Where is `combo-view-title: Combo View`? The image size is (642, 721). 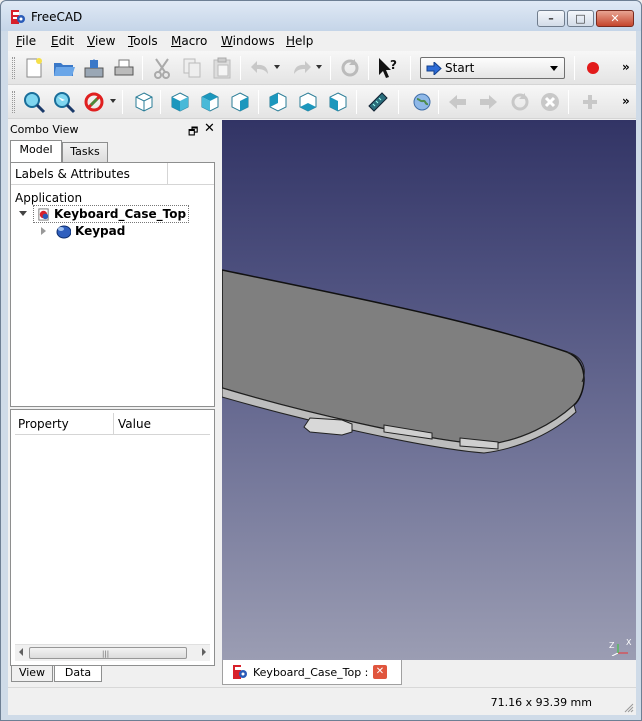 combo-view-title: Combo View is located at coordinates (44, 129).